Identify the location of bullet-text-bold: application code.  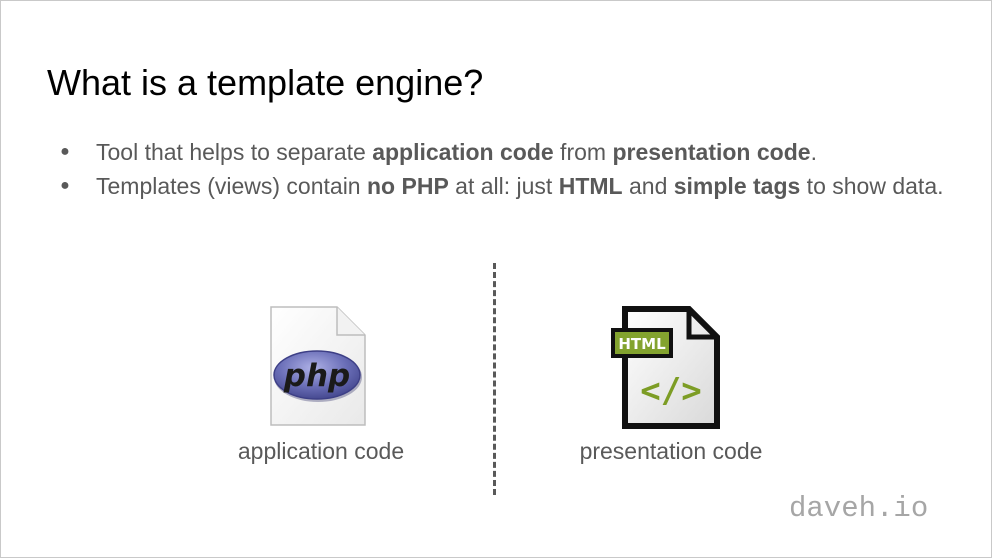
(463, 152).